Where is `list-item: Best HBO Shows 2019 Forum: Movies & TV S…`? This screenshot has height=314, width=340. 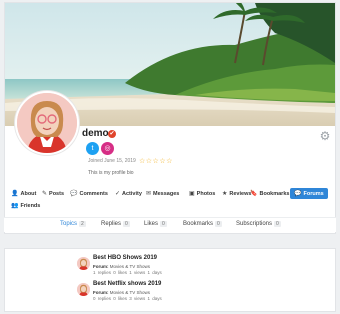 list-item: Best HBO Shows 2019 Forum: Movies & TV S… is located at coordinates (170, 268).